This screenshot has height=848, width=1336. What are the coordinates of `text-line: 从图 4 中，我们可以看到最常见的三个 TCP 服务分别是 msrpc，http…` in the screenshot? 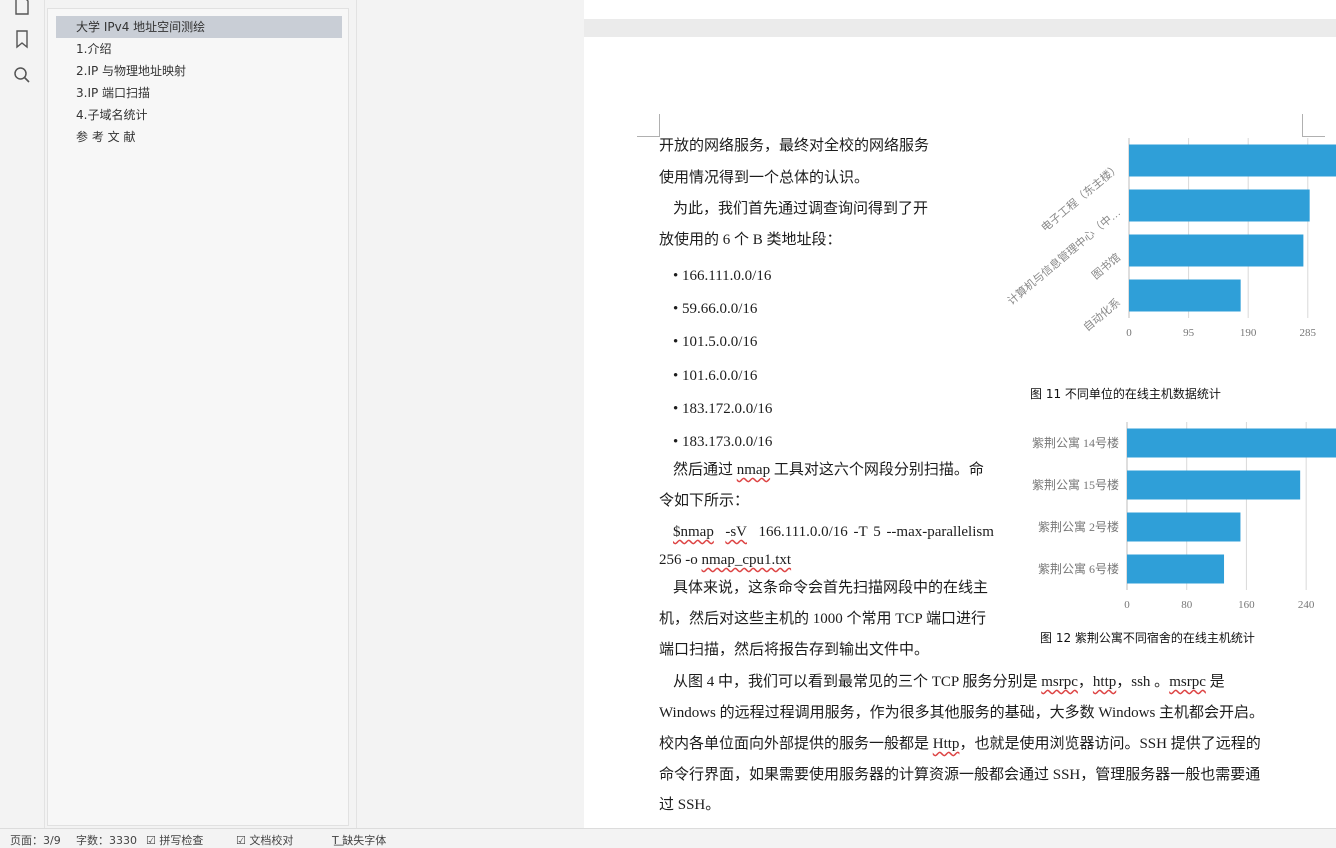 It's located at (949, 682).